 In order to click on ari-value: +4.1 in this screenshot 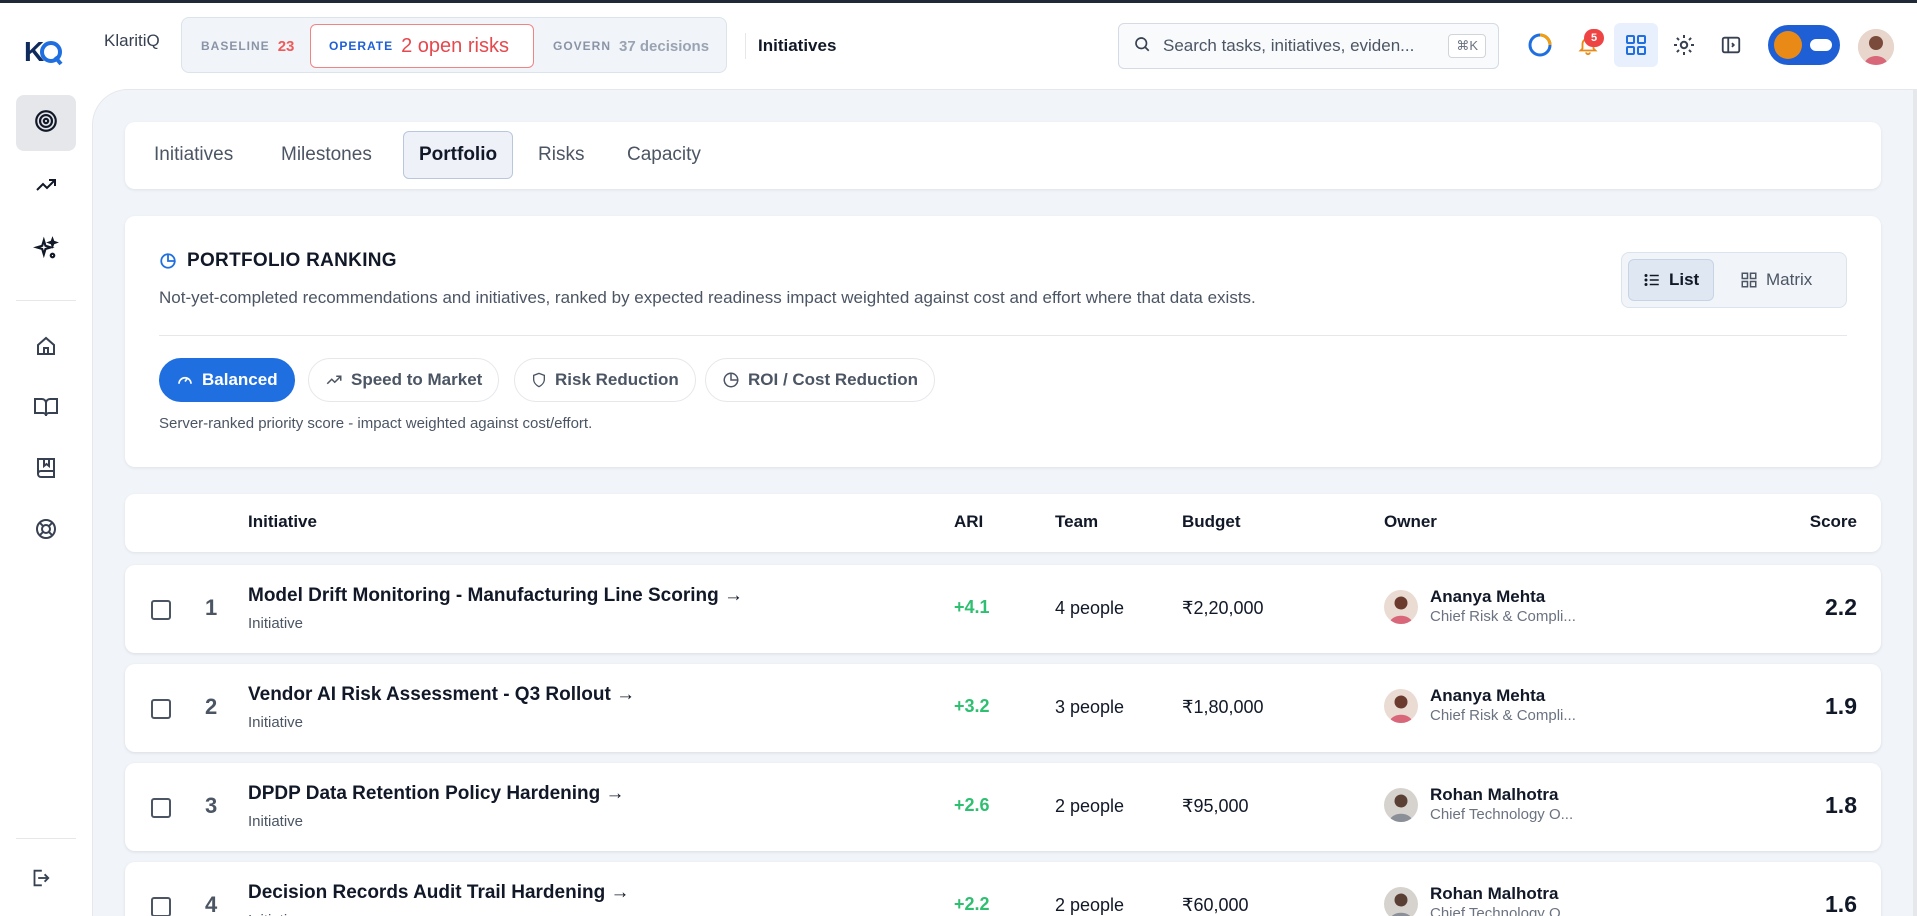, I will do `click(972, 607)`.